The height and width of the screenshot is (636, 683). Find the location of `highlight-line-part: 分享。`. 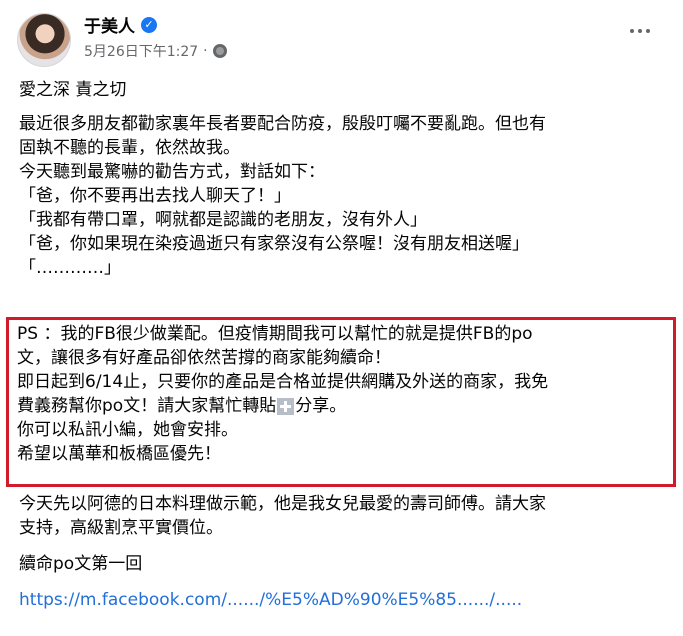

highlight-line-part: 分享。 is located at coordinates (321, 406).